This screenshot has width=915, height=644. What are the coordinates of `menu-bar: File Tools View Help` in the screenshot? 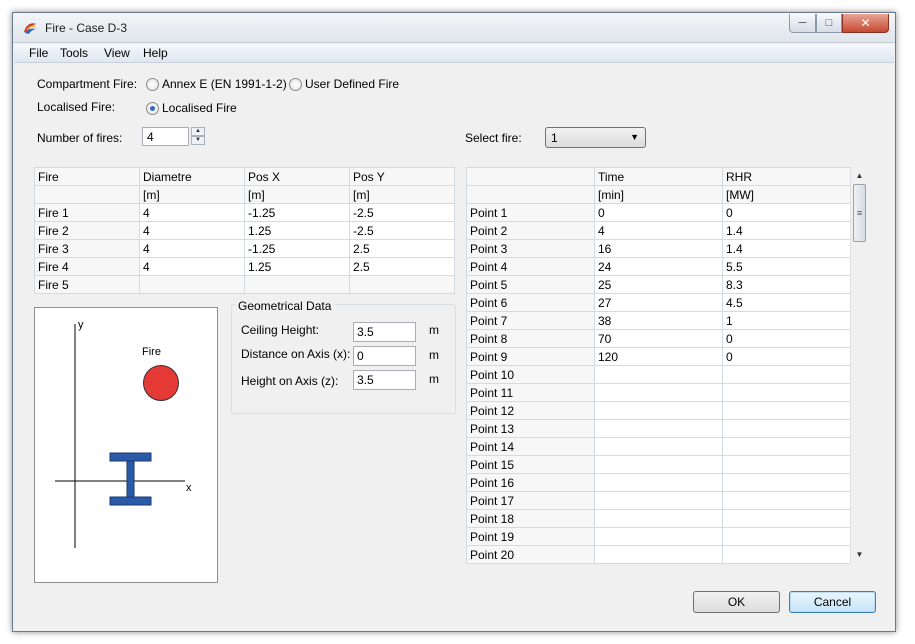 It's located at (454, 53).